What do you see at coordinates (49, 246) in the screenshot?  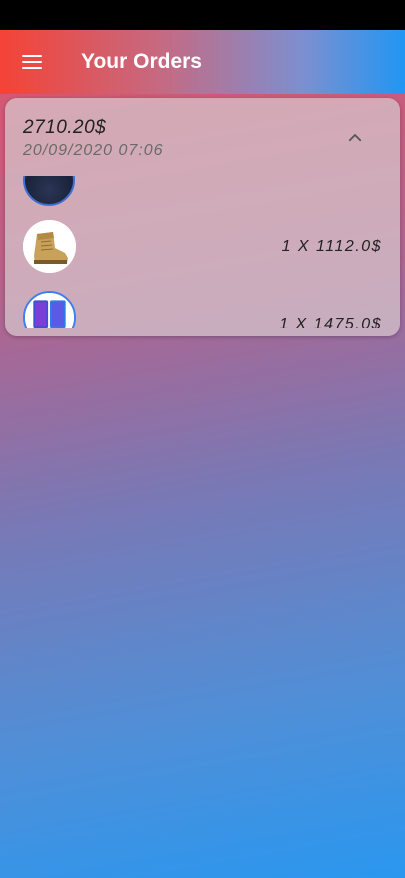 I see `boot-thumbnail` at bounding box center [49, 246].